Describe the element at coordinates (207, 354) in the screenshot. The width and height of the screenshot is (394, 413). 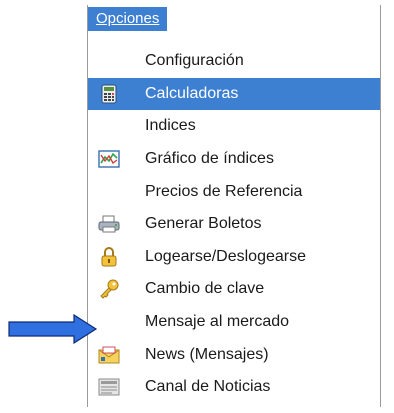
I see `menu-item-label: News (Mensajes)` at that location.